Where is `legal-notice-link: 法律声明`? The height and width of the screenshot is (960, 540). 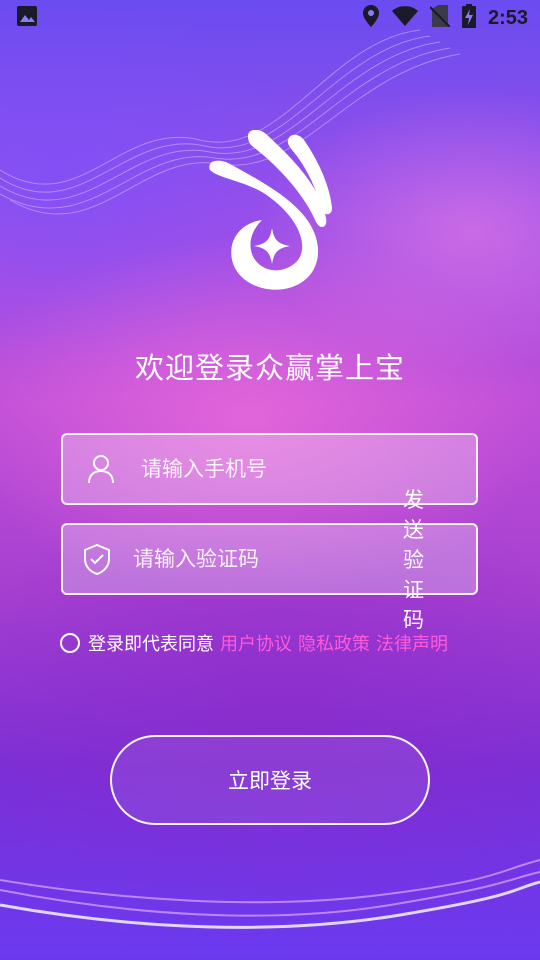 legal-notice-link: 法律声明 is located at coordinates (412, 643).